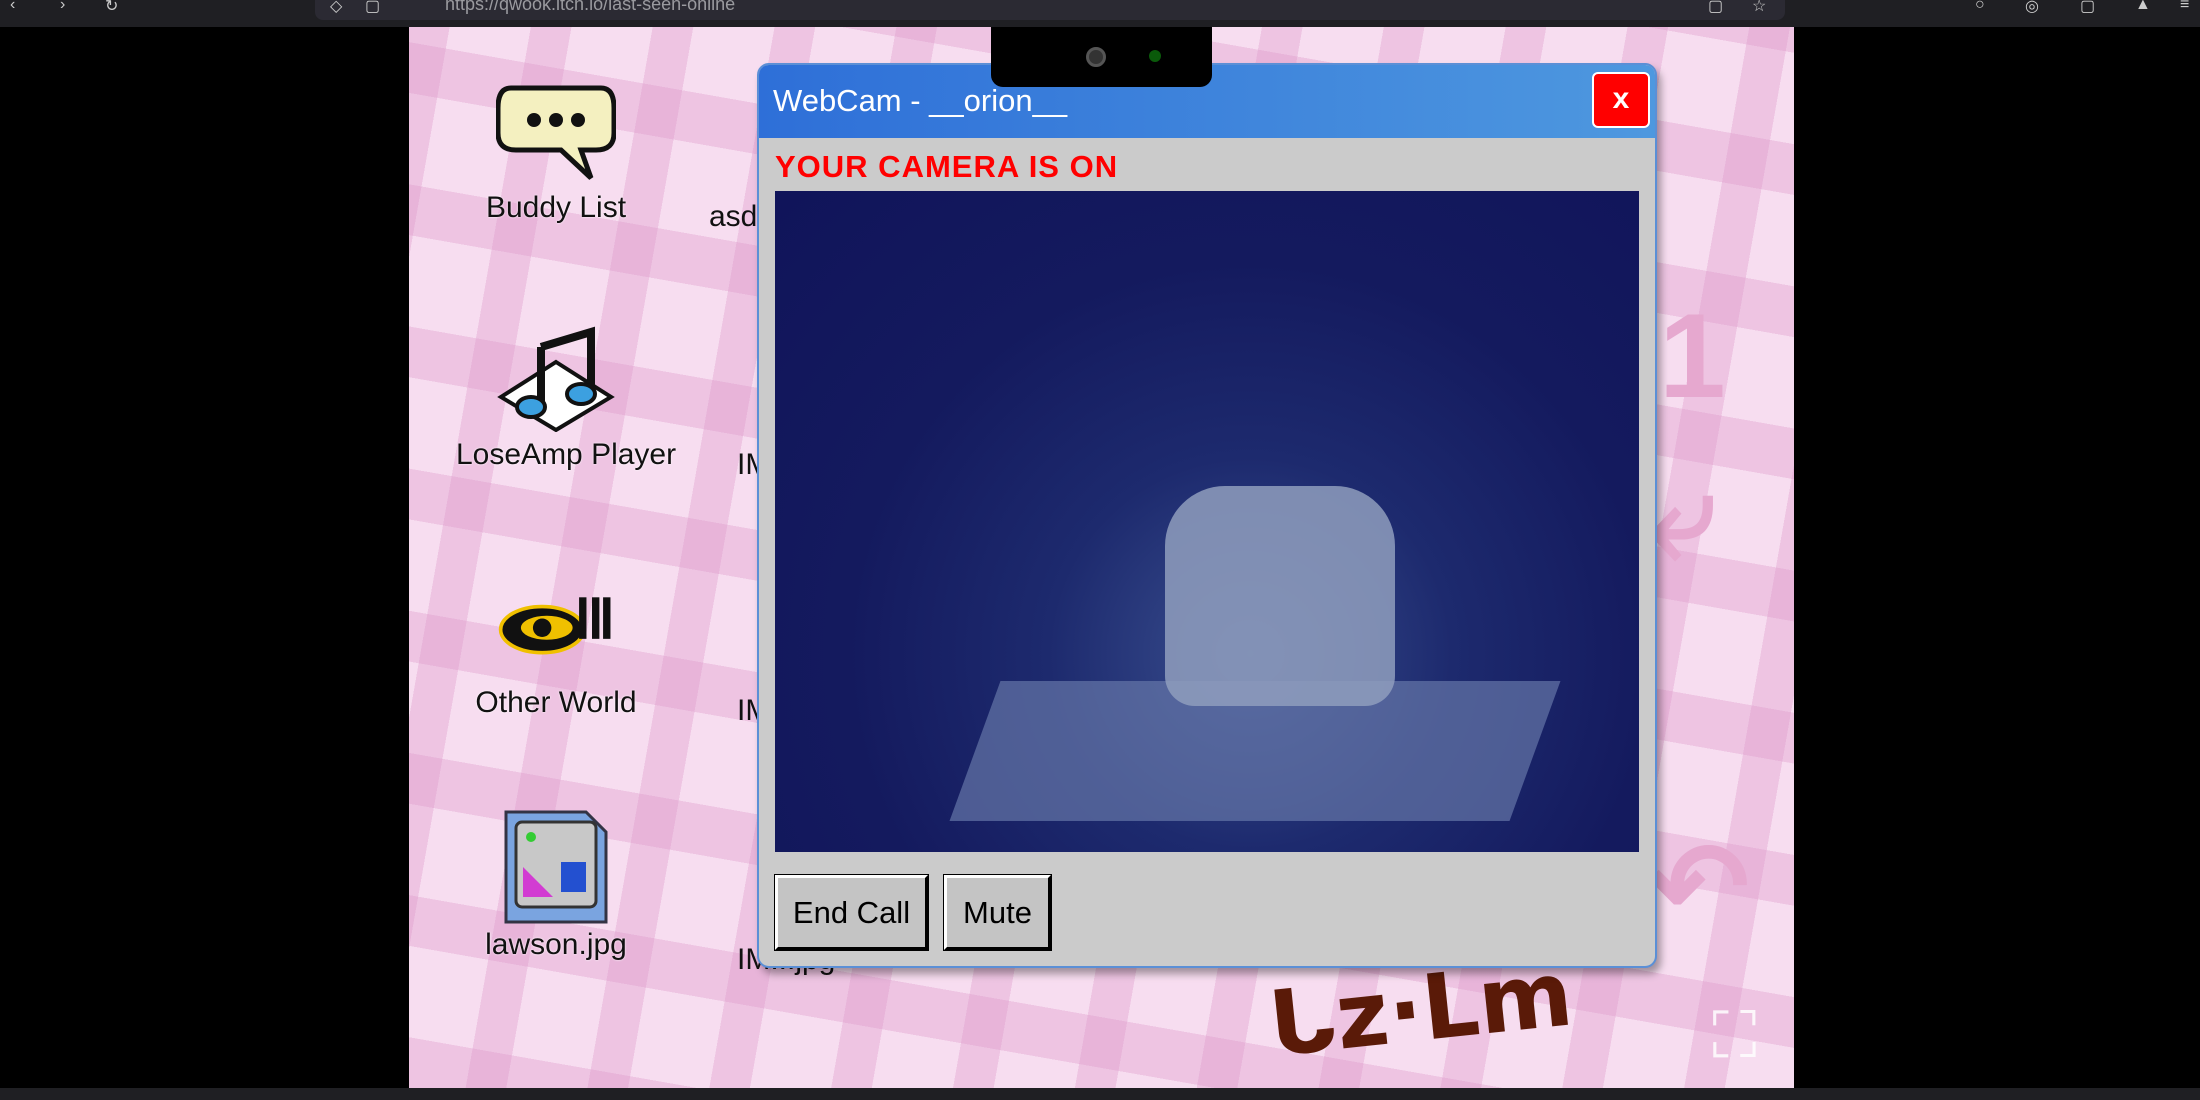 The width and height of the screenshot is (2200, 1100). What do you see at coordinates (373, 7) in the screenshot?
I see `lock-icon: ▢` at bounding box center [373, 7].